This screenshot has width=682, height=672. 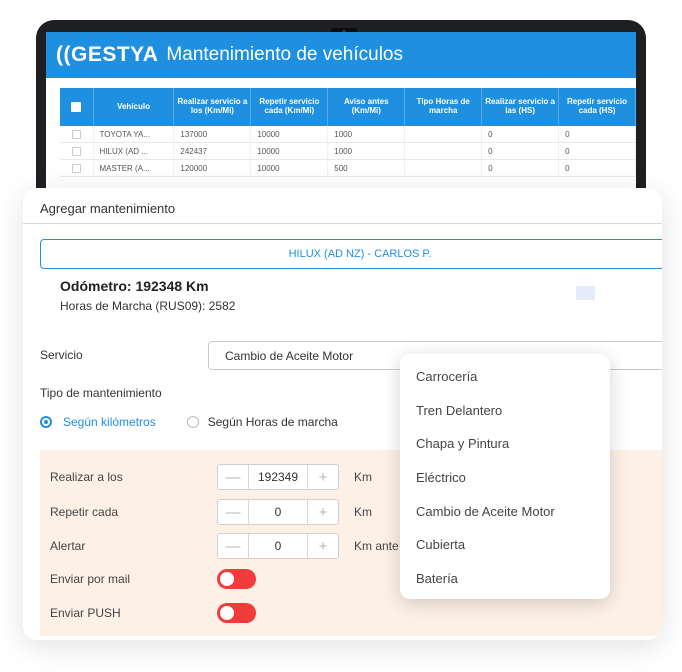 What do you see at coordinates (68, 546) in the screenshot?
I see `alertar-label: Alertar` at bounding box center [68, 546].